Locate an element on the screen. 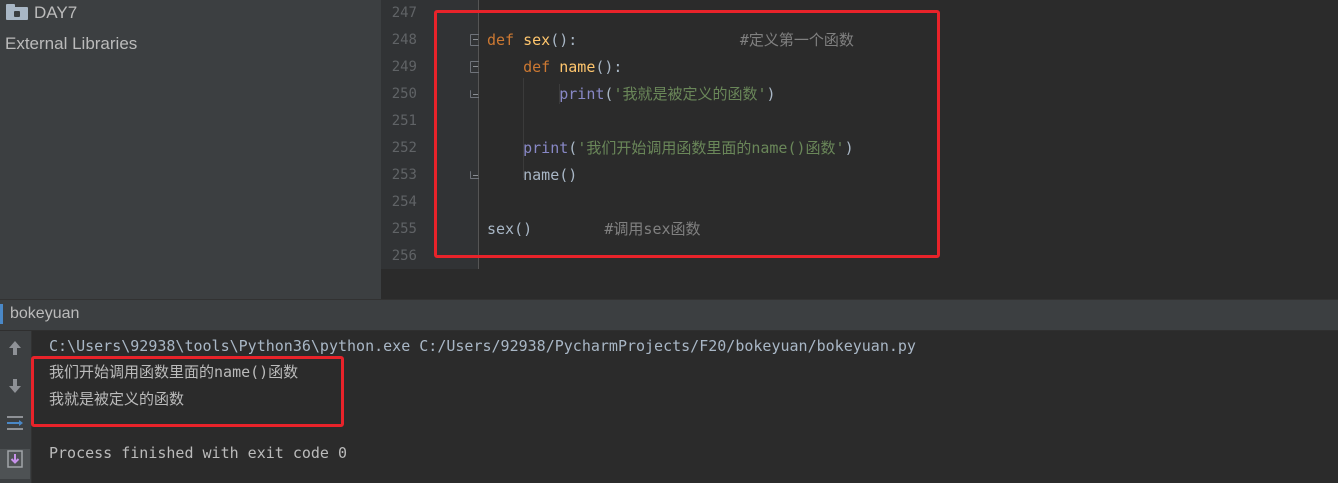  tree-item-day7: DAY7 is located at coordinates (41, 13).